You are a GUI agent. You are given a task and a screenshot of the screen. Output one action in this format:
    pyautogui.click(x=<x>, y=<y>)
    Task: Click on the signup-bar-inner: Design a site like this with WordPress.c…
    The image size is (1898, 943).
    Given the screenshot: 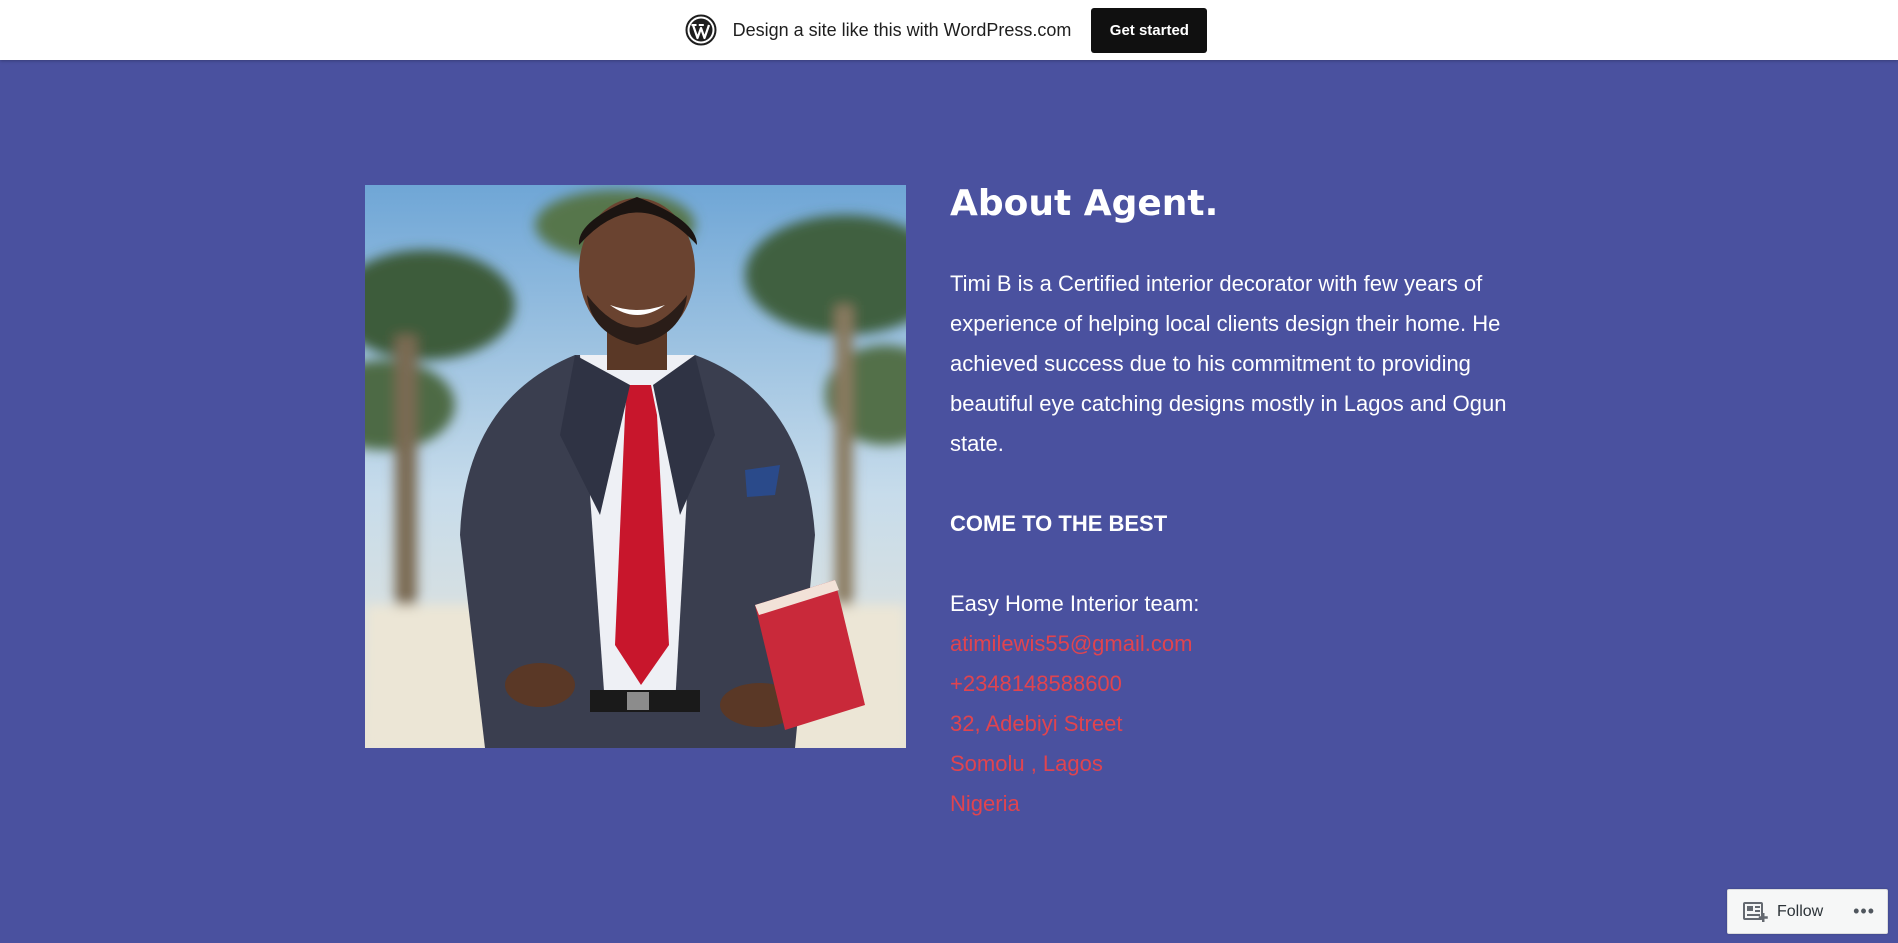 What is the action you would take?
    pyautogui.click(x=946, y=30)
    